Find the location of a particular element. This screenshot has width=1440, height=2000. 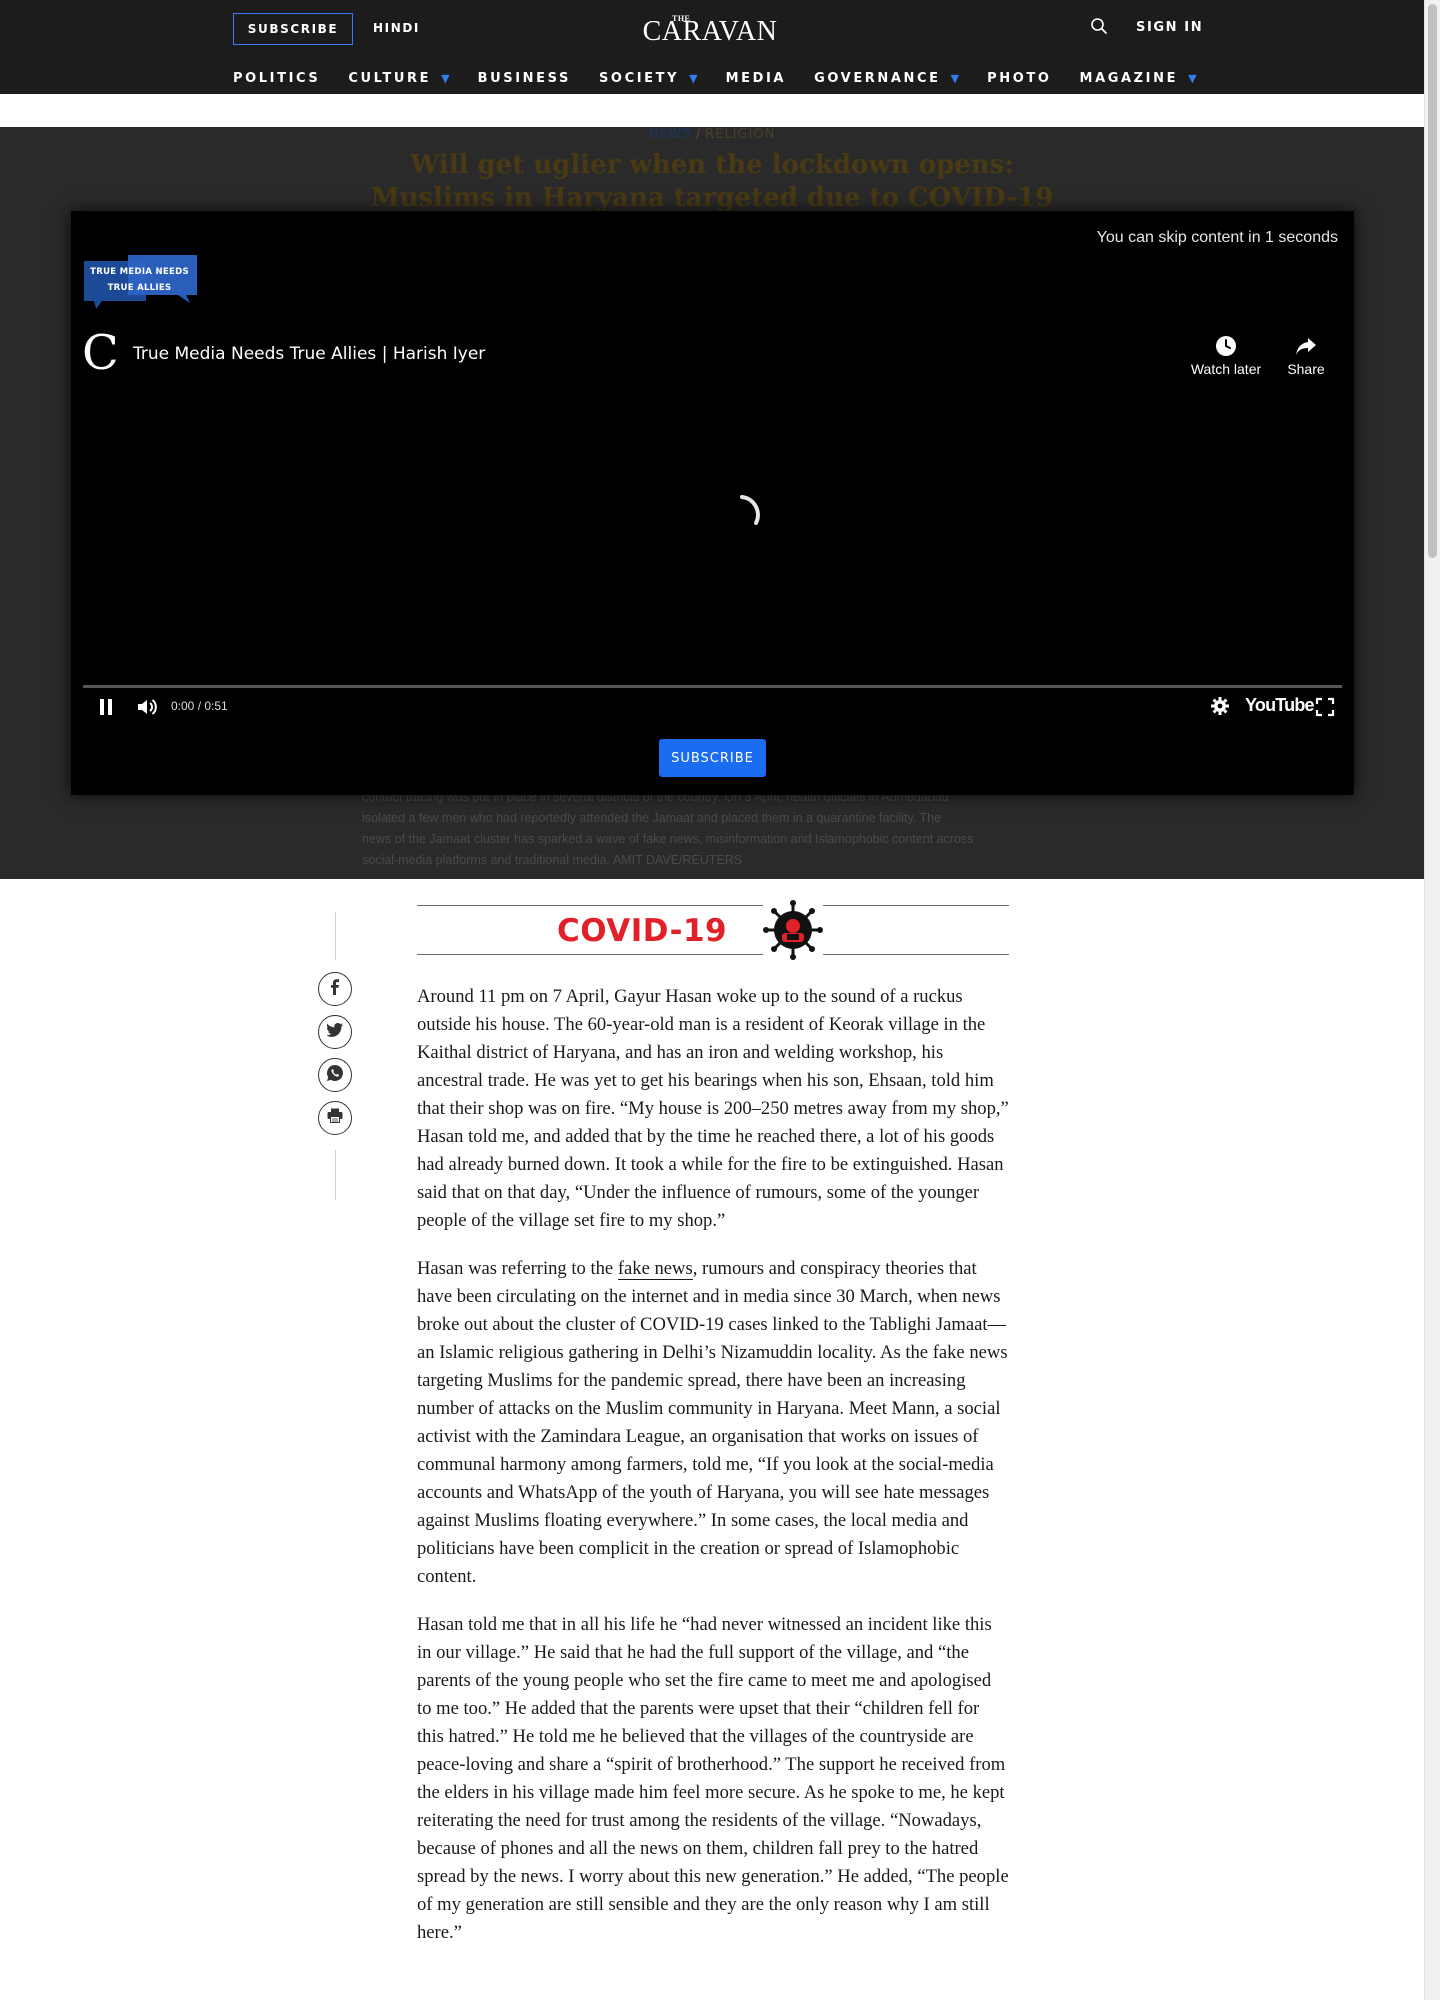

progress-bar is located at coordinates (712, 686).